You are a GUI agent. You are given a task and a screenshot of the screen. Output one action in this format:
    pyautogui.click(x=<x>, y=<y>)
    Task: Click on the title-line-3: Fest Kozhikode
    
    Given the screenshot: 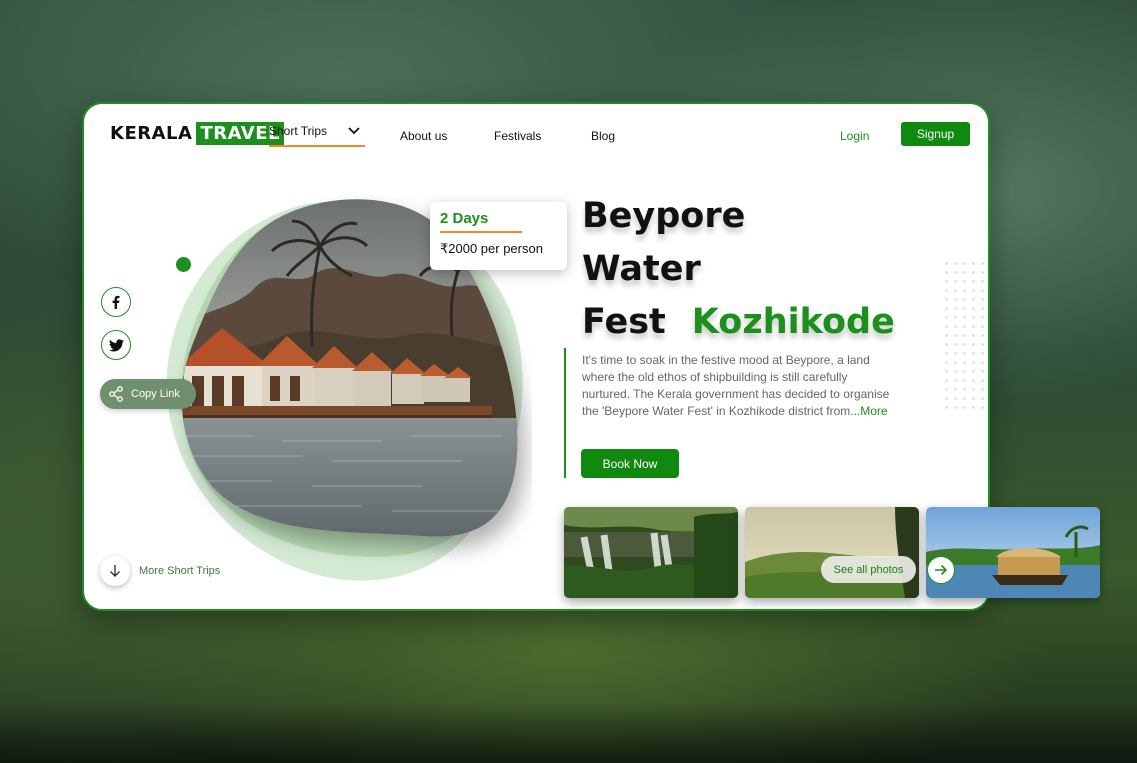 What is the action you would take?
    pyautogui.click(x=738, y=322)
    